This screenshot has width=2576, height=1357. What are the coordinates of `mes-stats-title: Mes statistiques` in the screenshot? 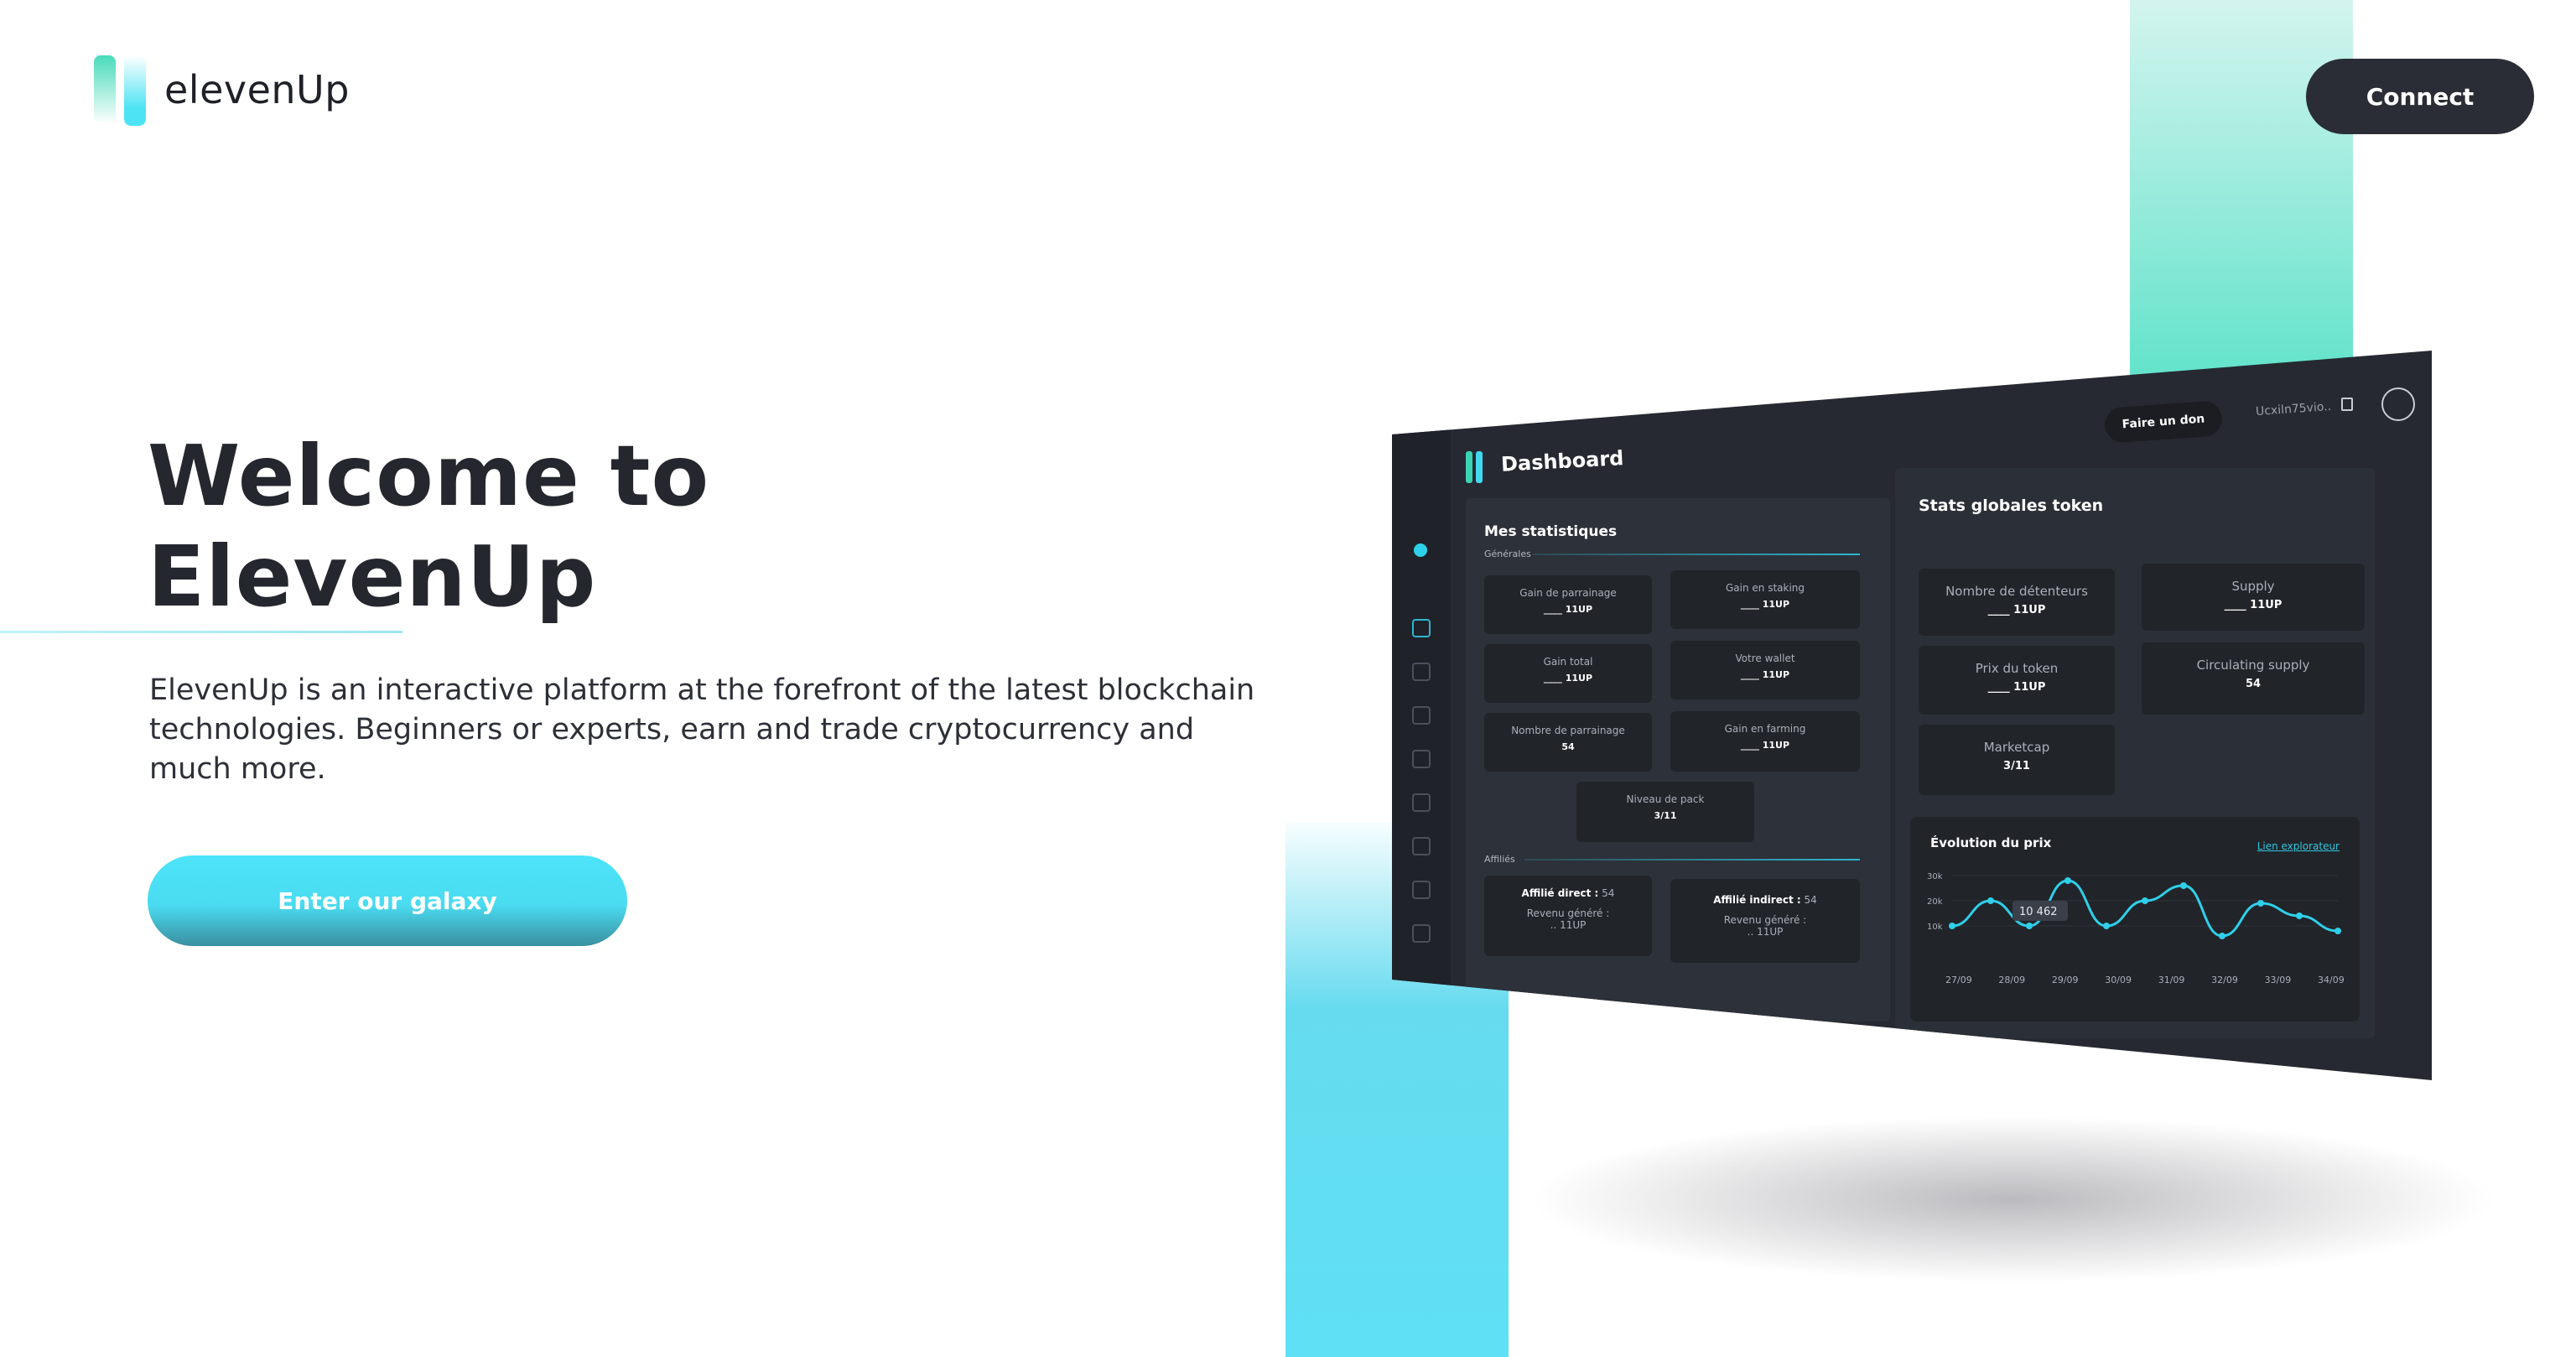 It's located at (1551, 531).